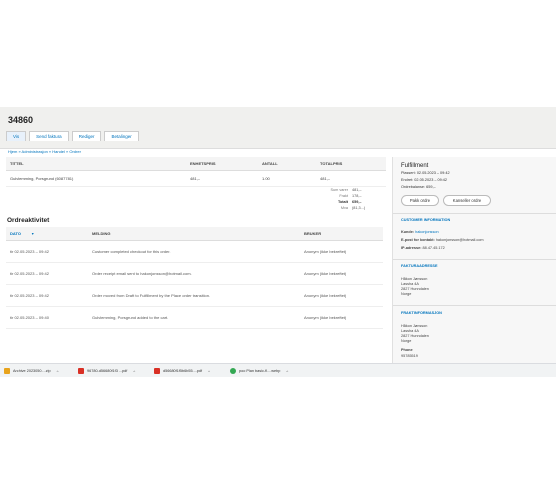 Image resolution: width=556 pixels, height=480 pixels. Describe the element at coordinates (424, 180) in the screenshot. I see `changed-date: Endret: 02.05.2023 – 09:42` at that location.